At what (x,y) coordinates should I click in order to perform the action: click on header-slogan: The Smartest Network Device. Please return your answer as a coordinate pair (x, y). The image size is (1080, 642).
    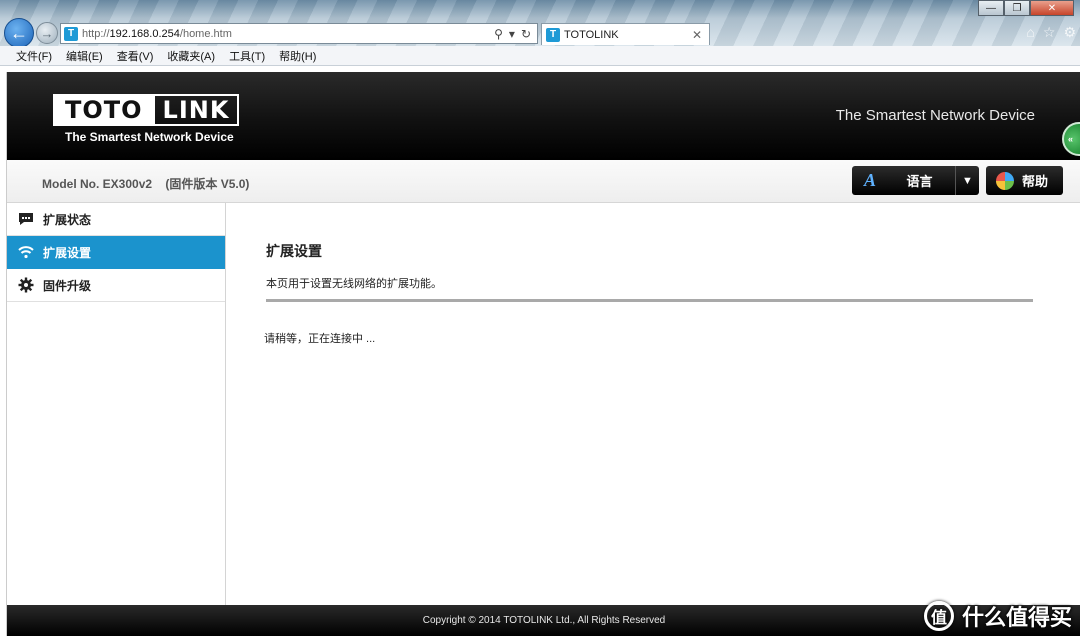
    Looking at the image, I should click on (935, 115).